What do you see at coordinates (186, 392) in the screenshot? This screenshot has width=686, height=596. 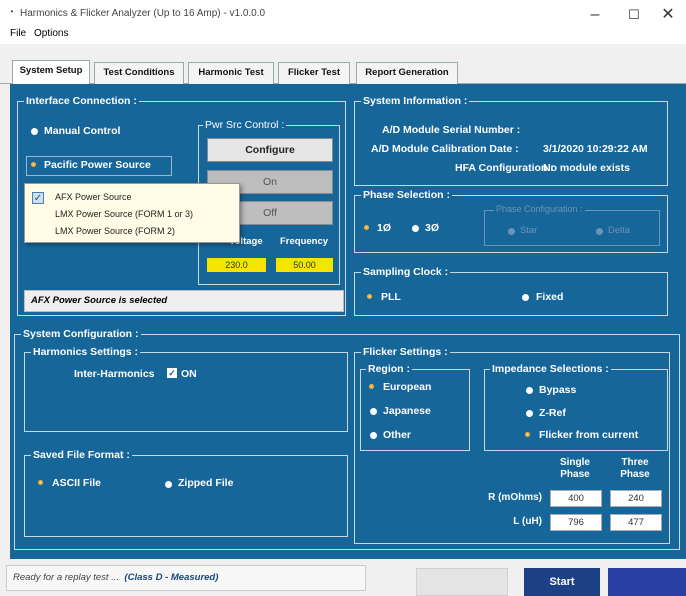 I see `harmonics-settings-group` at bounding box center [186, 392].